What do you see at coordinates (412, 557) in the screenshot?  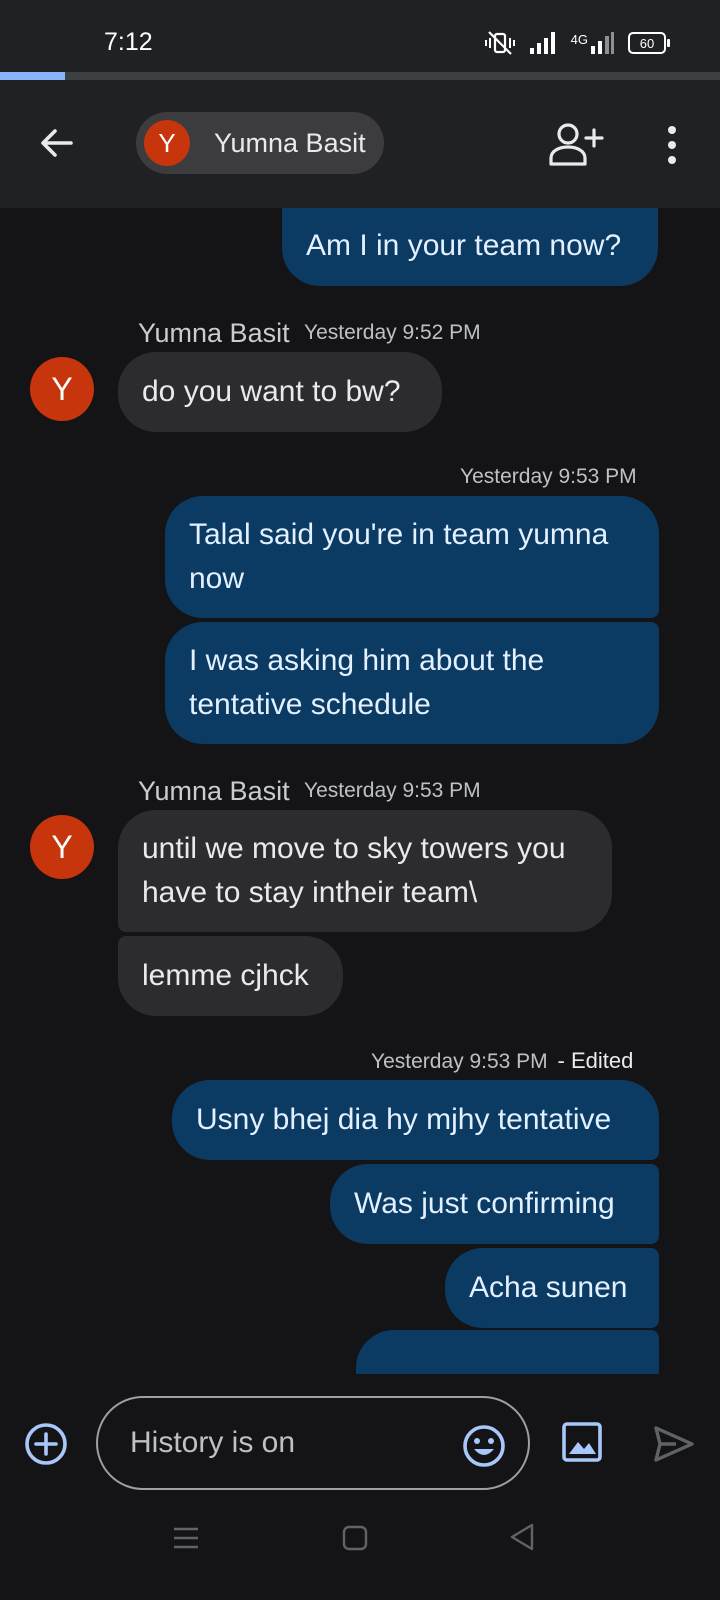 I see `message-bubble-outgoing: Talal said you're in team yumna now` at bounding box center [412, 557].